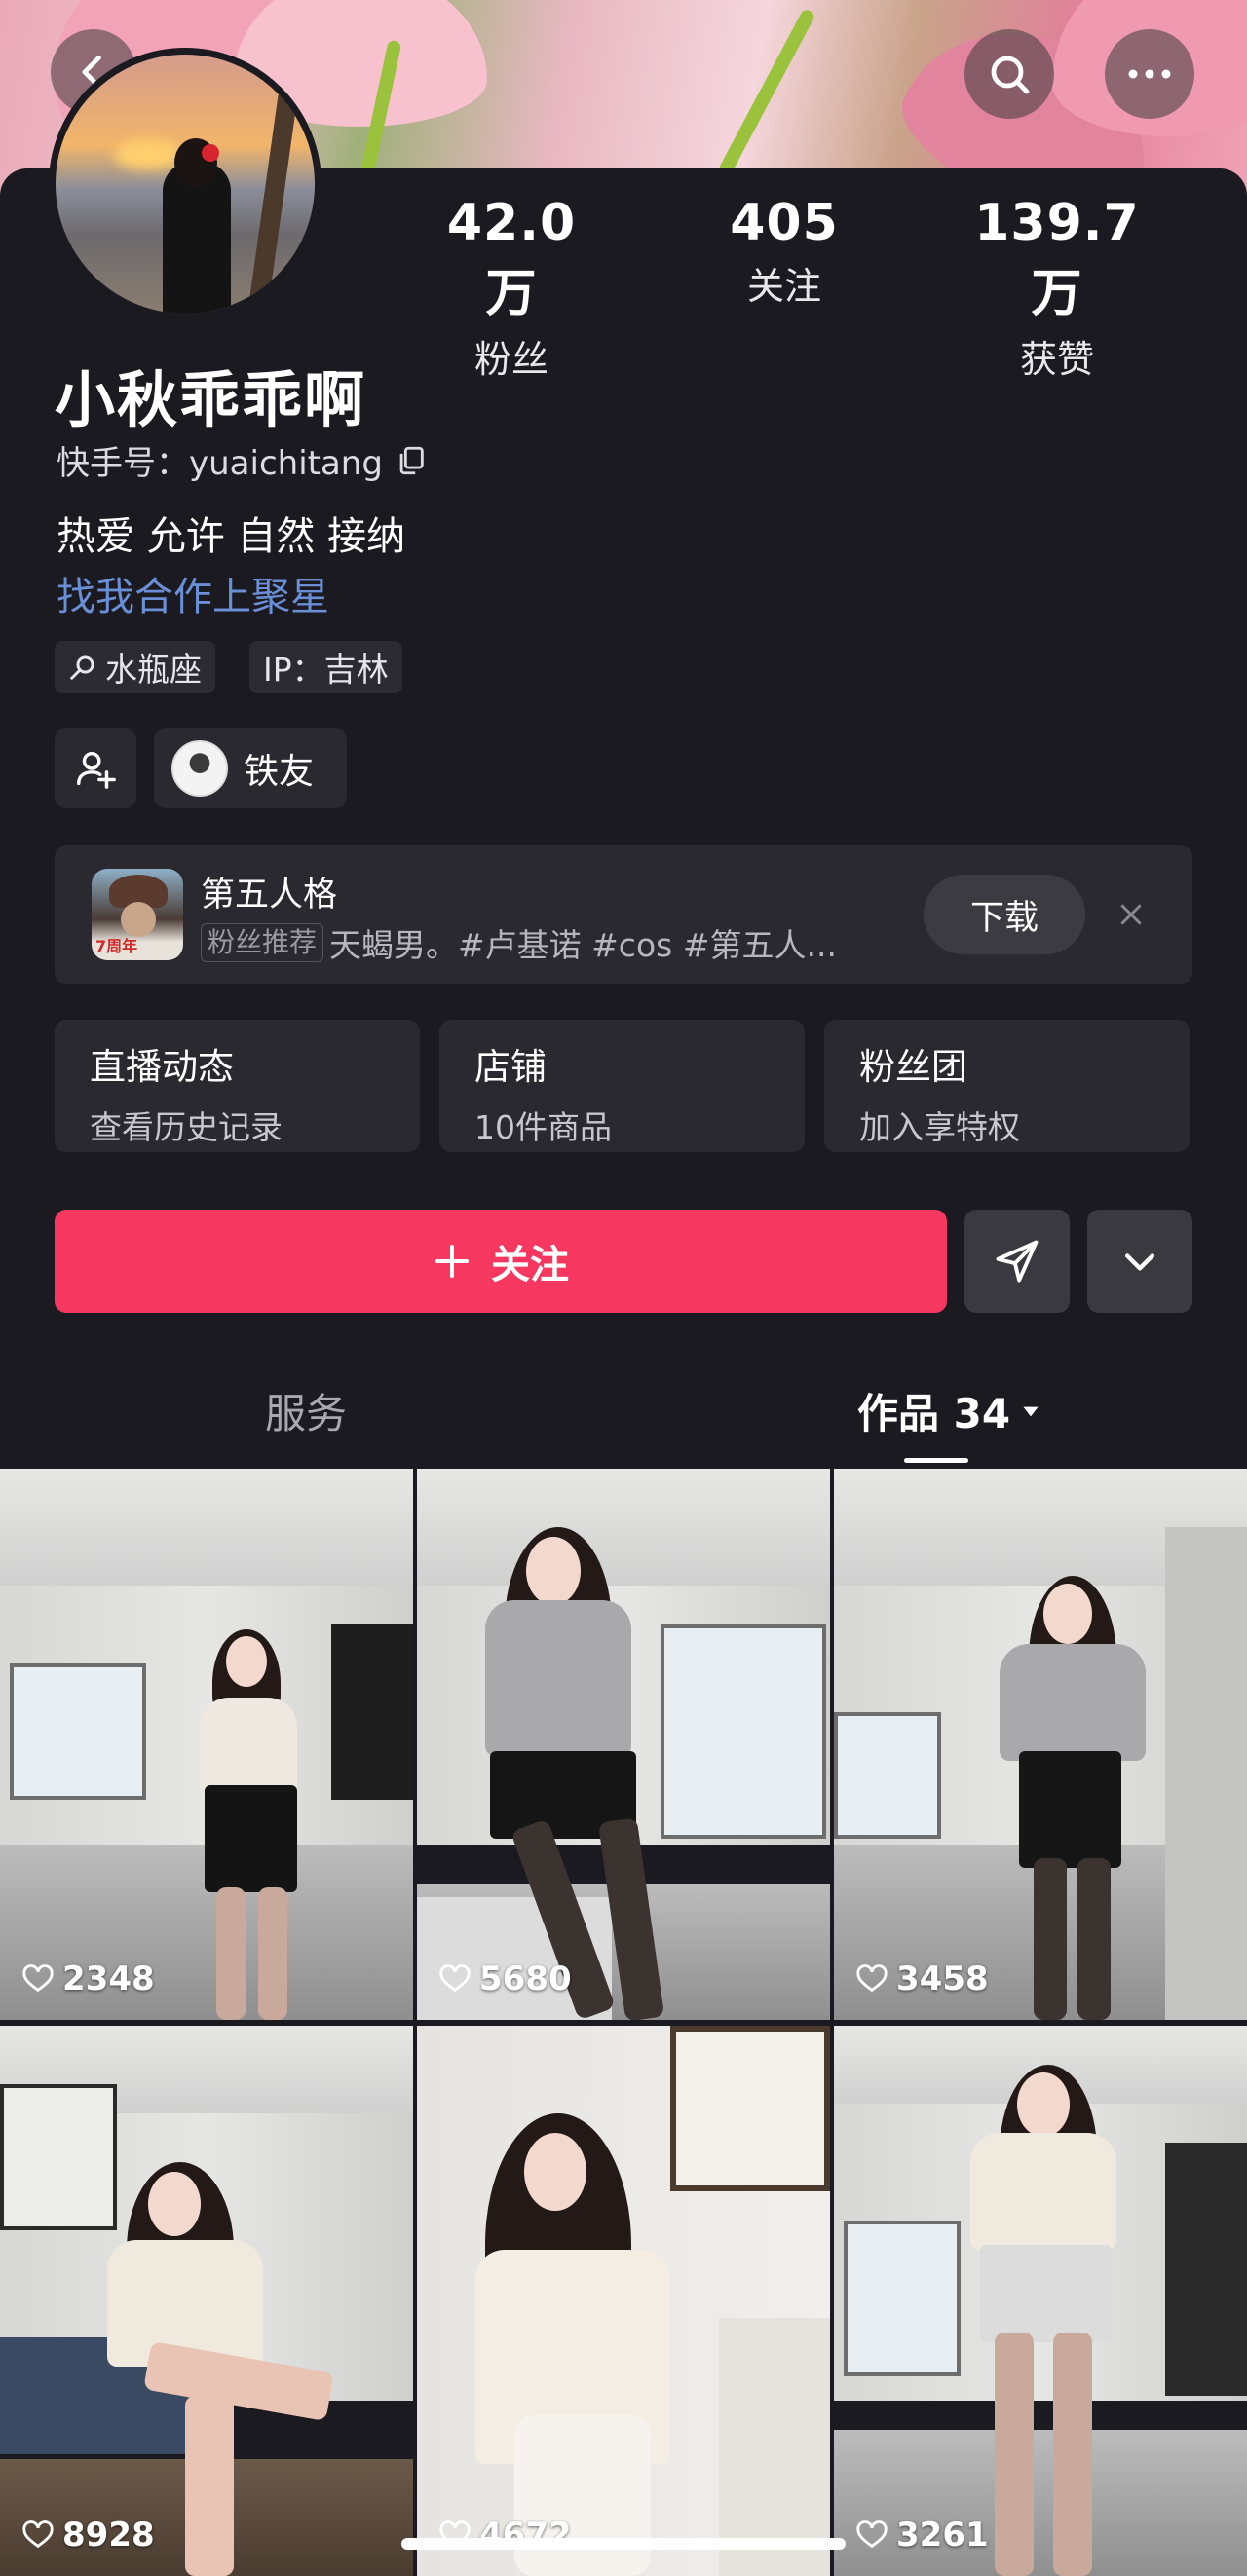  Describe the element at coordinates (510, 1067) in the screenshot. I see `tile-shop-title: 店铺` at that location.